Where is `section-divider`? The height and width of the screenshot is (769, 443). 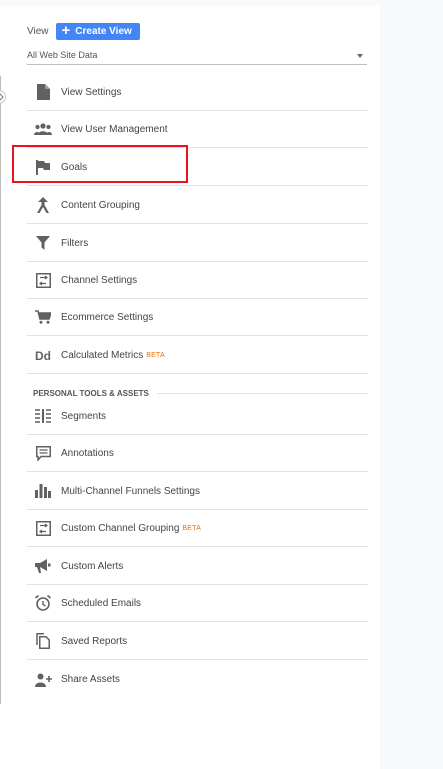 section-divider is located at coordinates (262, 393).